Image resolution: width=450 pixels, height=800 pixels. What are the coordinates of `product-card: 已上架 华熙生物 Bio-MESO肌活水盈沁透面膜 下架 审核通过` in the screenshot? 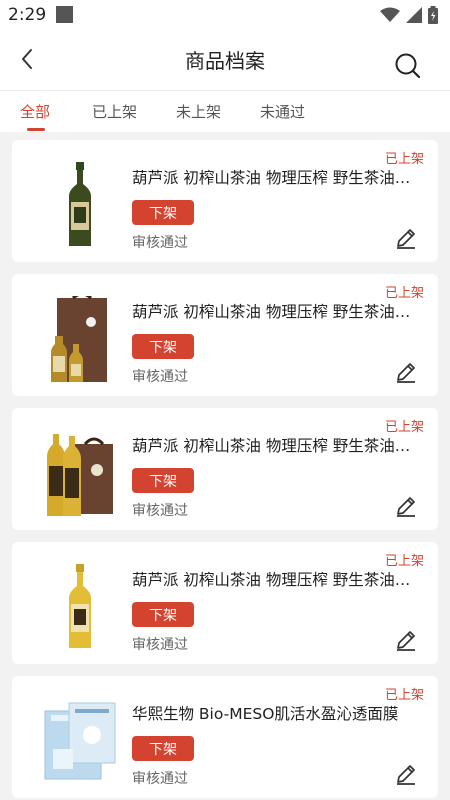 It's located at (225, 737).